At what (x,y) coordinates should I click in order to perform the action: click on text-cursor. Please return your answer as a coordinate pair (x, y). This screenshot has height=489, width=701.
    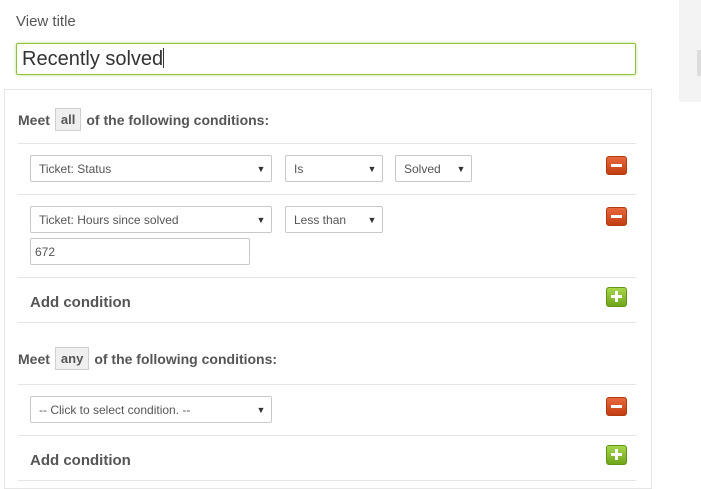
    Looking at the image, I should click on (164, 58).